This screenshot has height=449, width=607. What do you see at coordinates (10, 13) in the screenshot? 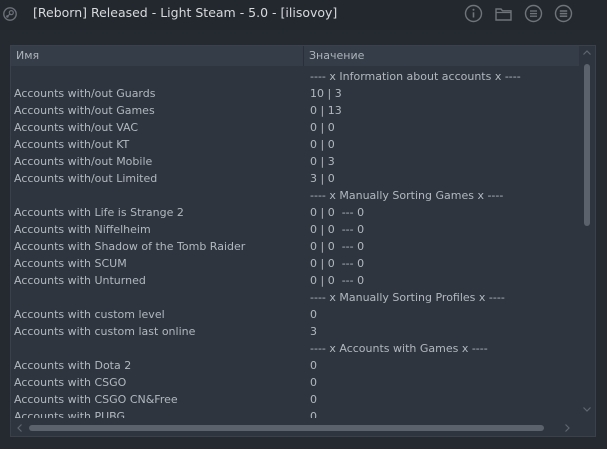
I see `steam-logo-icon` at bounding box center [10, 13].